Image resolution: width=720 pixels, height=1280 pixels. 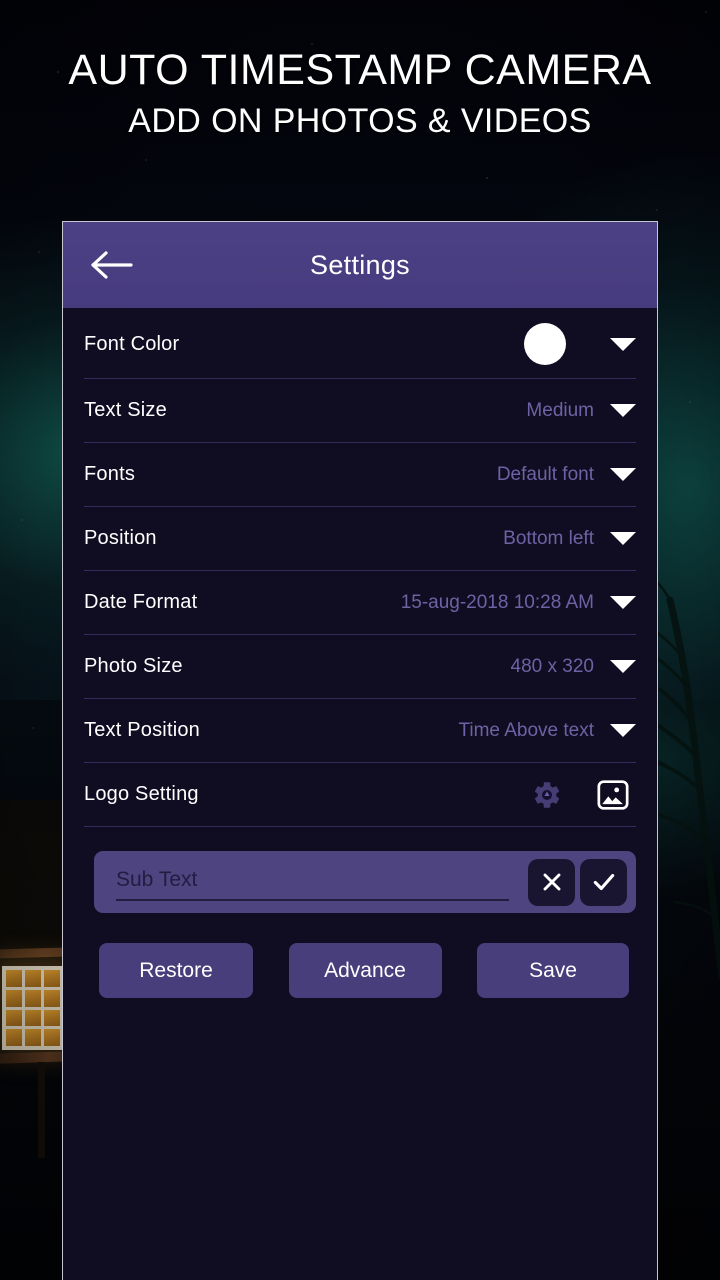 I want to click on arrow-left-icon, so click(x=112, y=265).